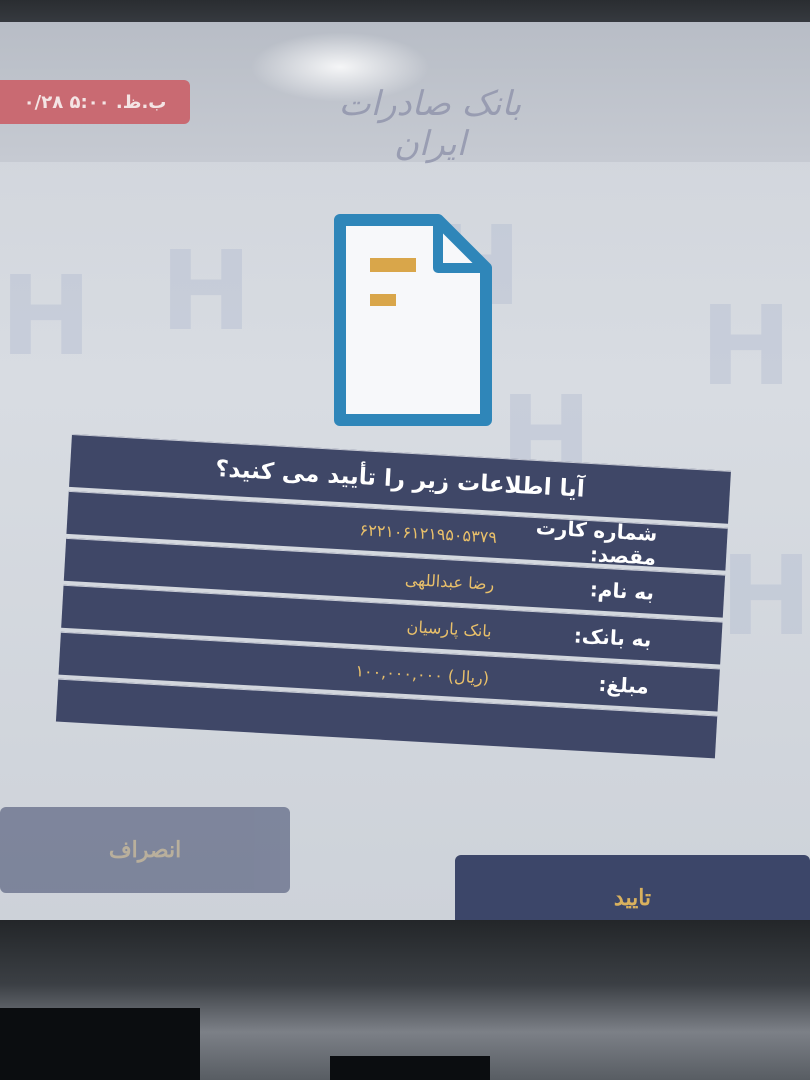 This screenshot has height=1080, width=810. What do you see at coordinates (100, 1044) in the screenshot?
I see `card-slot` at bounding box center [100, 1044].